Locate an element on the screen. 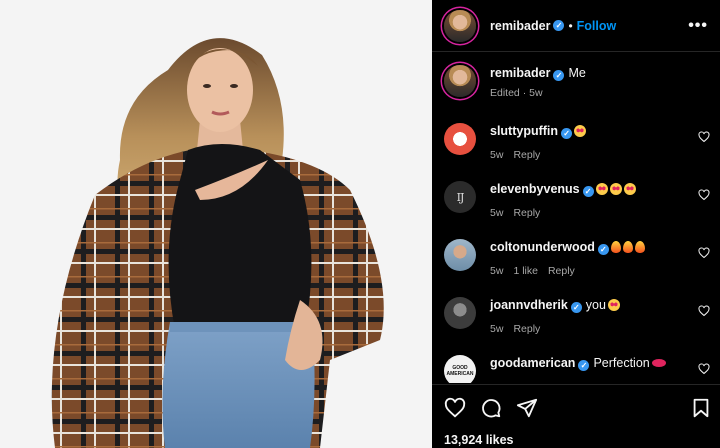 The height and width of the screenshot is (448, 720). commenter-avatar: IJ is located at coordinates (460, 197).